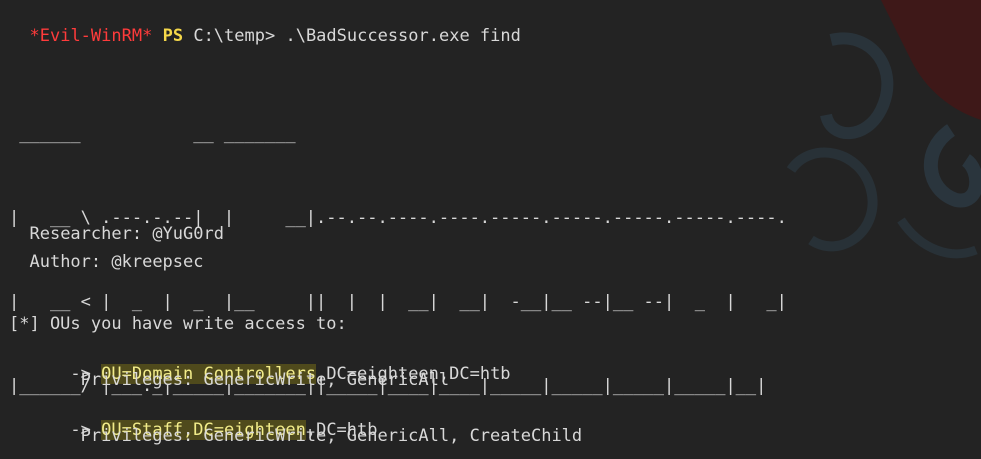 This screenshot has height=459, width=981. What do you see at coordinates (402, 36) in the screenshot?
I see `command-text: .\BadSuccessor.exe find` at bounding box center [402, 36].